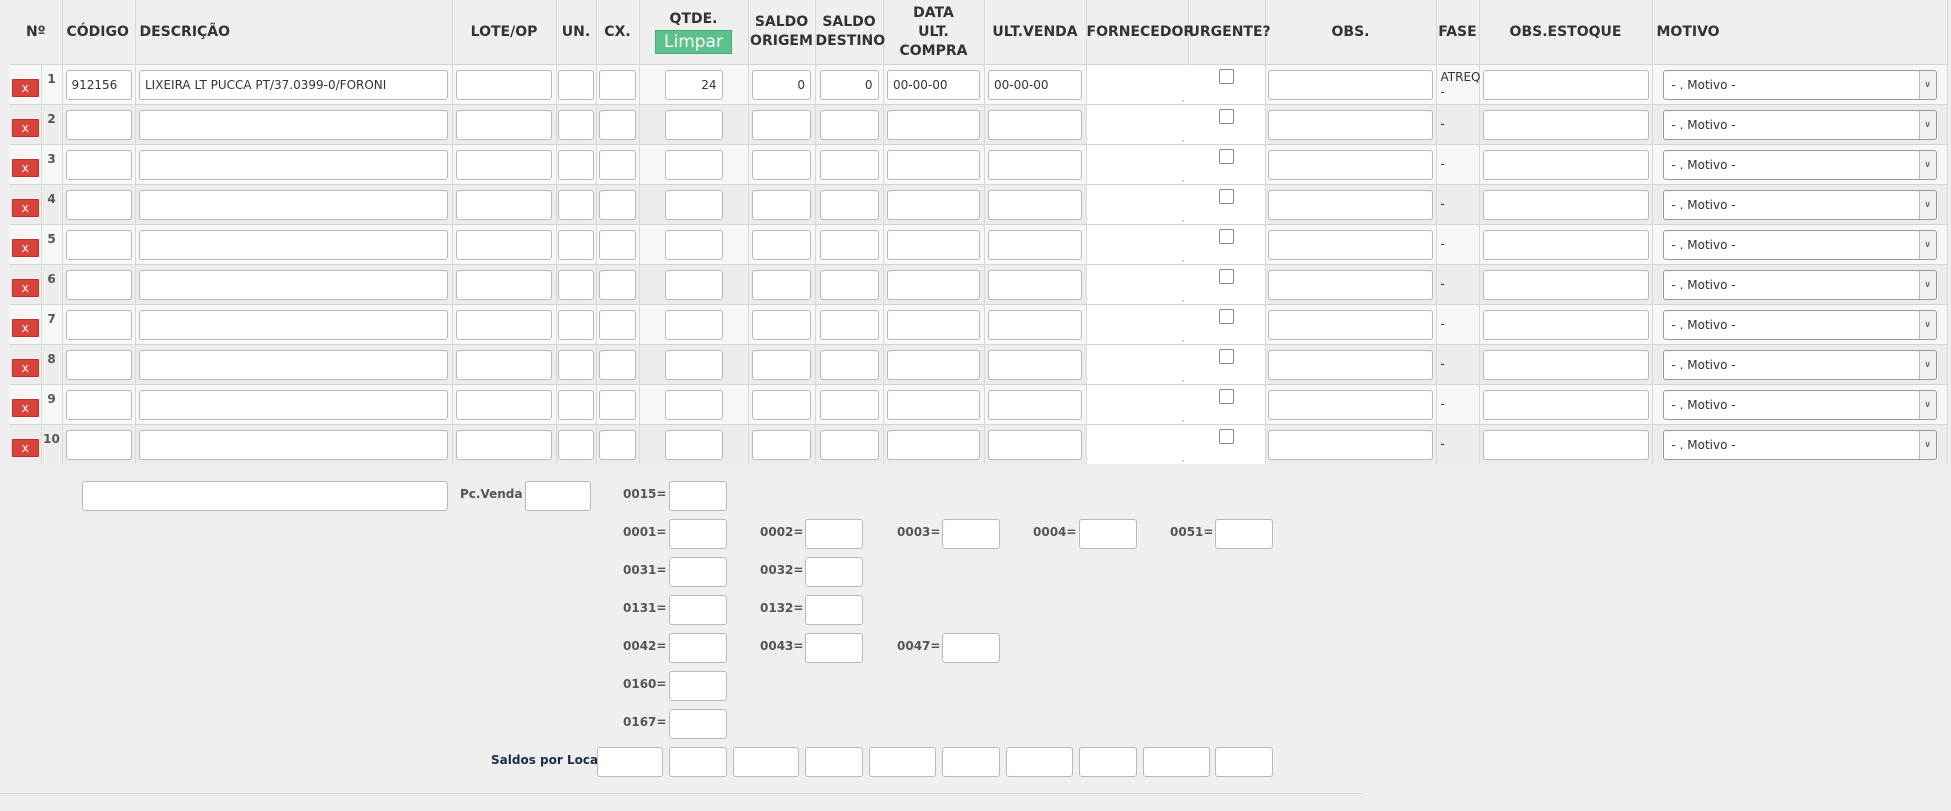  Describe the element at coordinates (558, 496) in the screenshot. I see `pc-venda-input` at that location.